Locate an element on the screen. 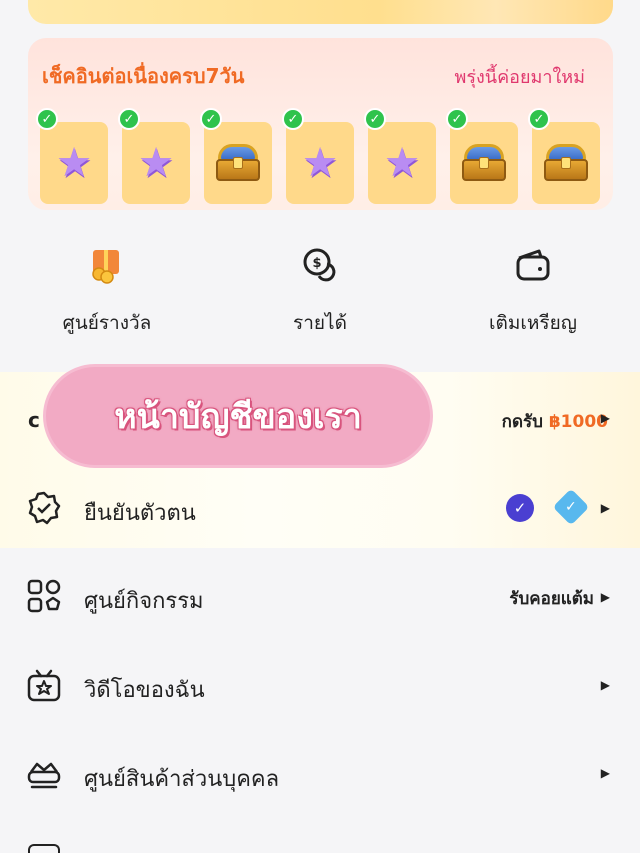 This screenshot has height=853, width=640. sticker-text: หน้าบัญชีของเรา is located at coordinates (238, 417).